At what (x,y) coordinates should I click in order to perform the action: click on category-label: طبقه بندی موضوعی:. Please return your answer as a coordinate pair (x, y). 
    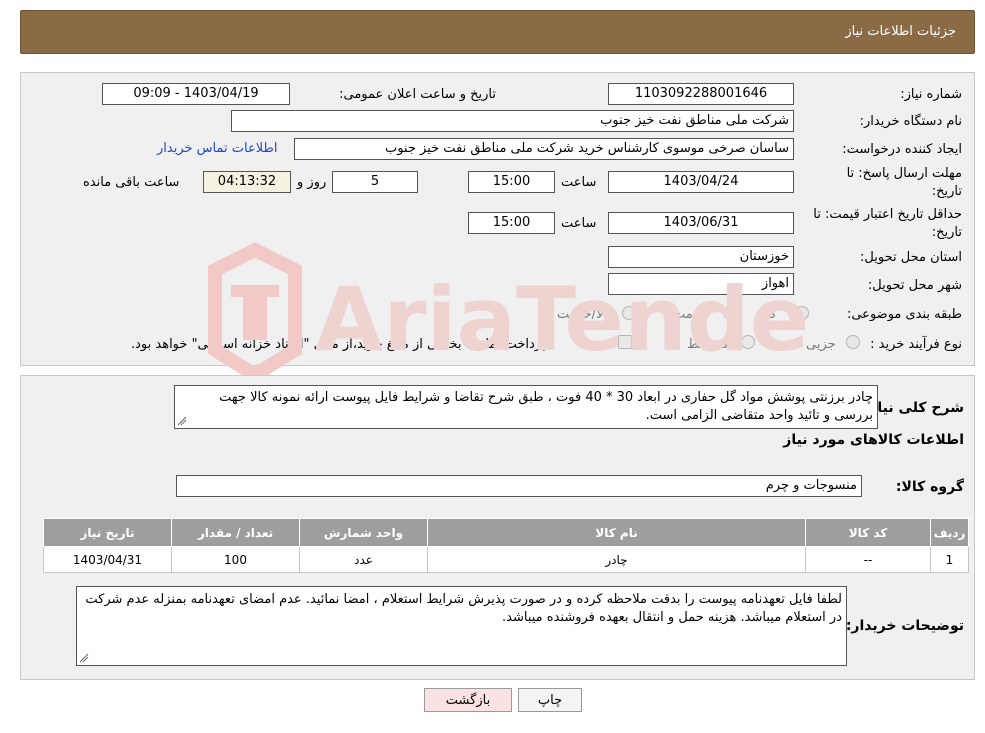
    Looking at the image, I should click on (904, 314).